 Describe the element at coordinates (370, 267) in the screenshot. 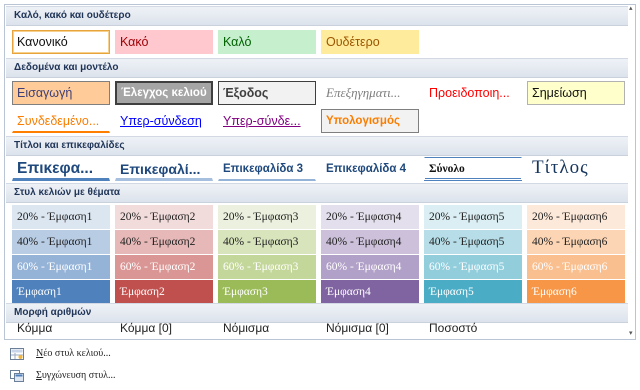

I see `style-60-accent4: 60% - Έμφαση4` at that location.